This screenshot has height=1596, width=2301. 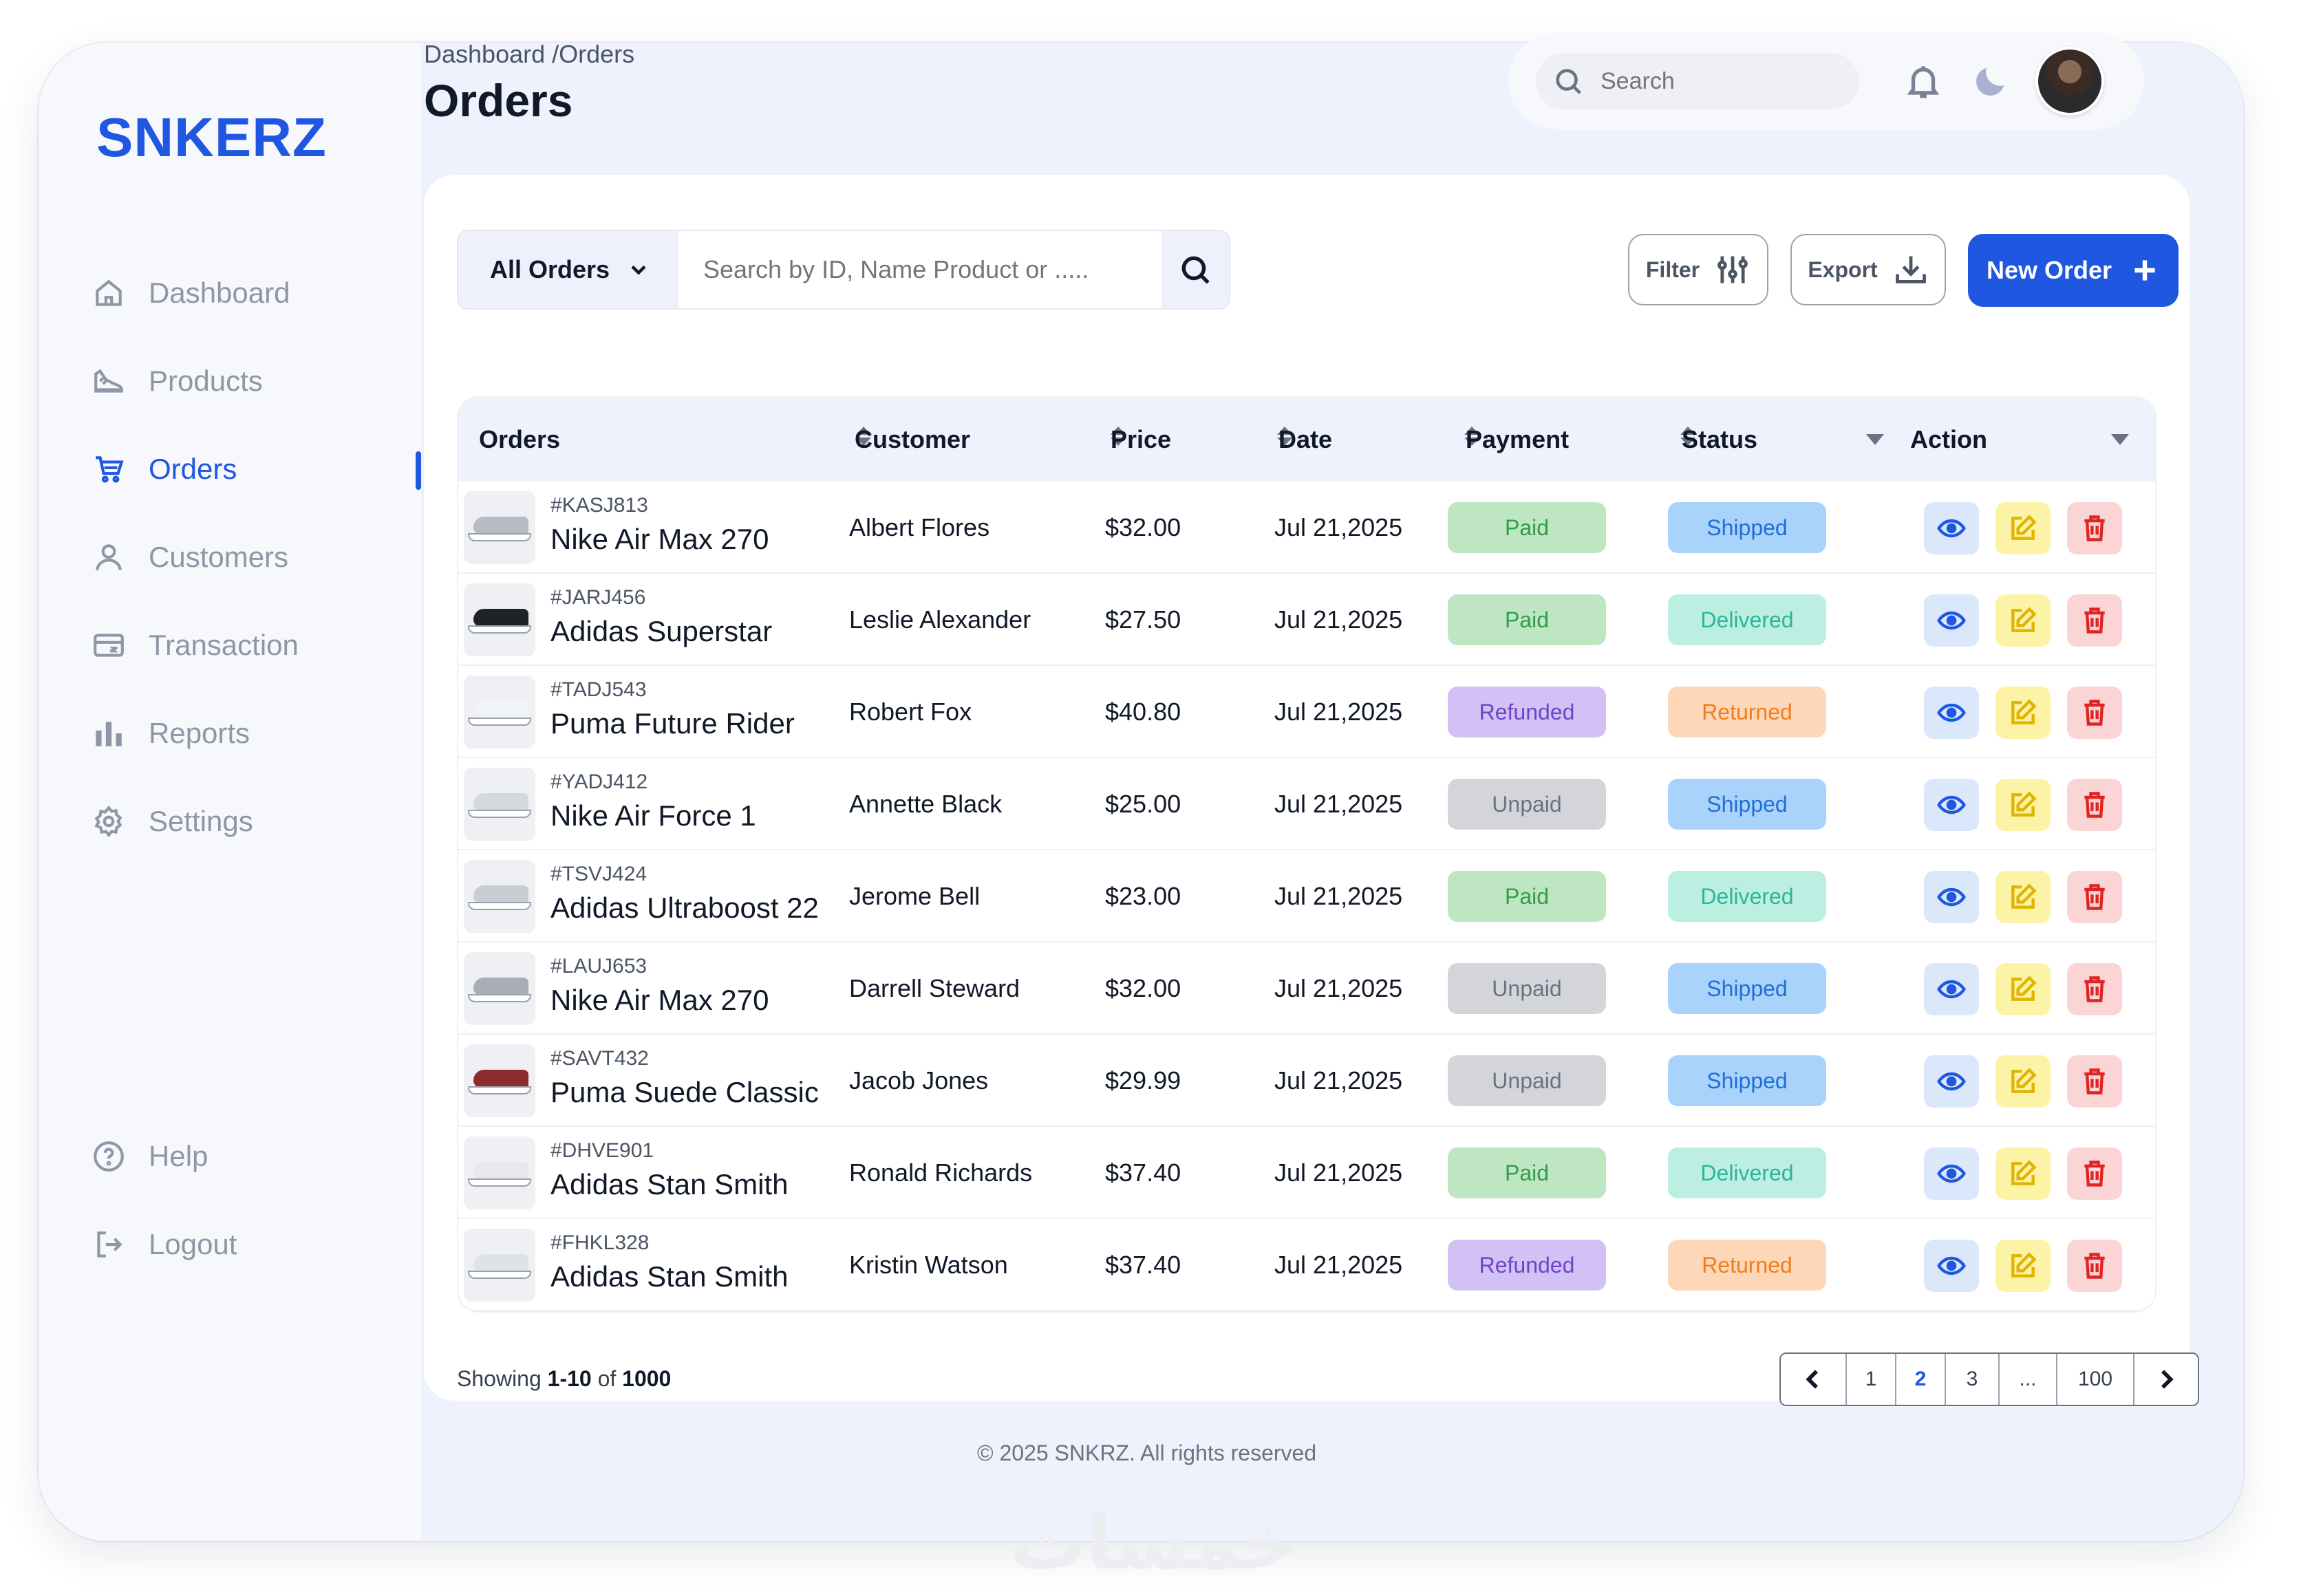 I want to click on global-search-input, so click(x=1717, y=81).